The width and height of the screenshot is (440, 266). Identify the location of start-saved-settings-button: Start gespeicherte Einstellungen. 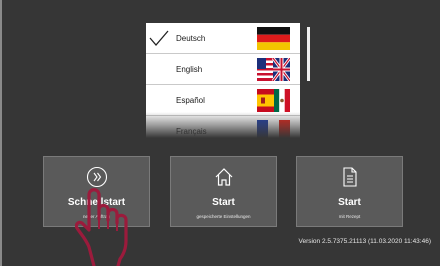
(223, 191).